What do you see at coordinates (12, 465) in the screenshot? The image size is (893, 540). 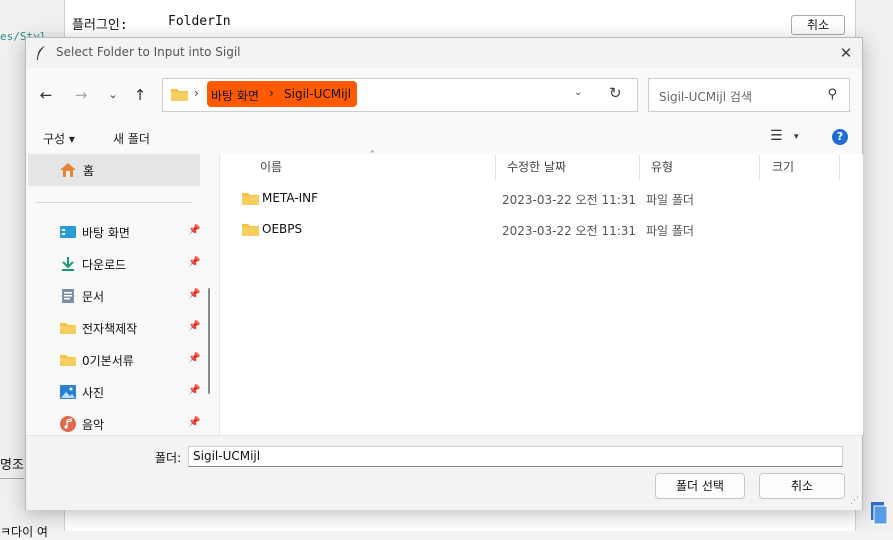 I see `background-left-text: 명조` at bounding box center [12, 465].